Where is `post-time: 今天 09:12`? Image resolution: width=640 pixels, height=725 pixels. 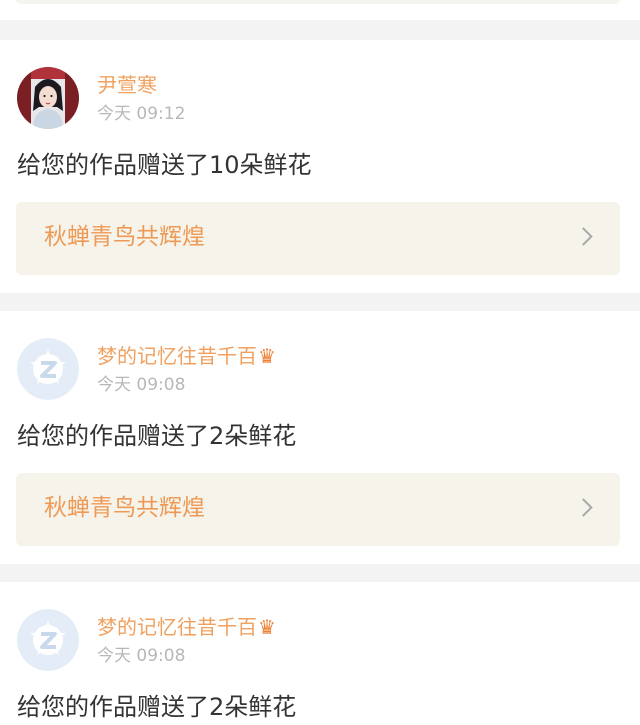
post-time: 今天 09:12 is located at coordinates (141, 114).